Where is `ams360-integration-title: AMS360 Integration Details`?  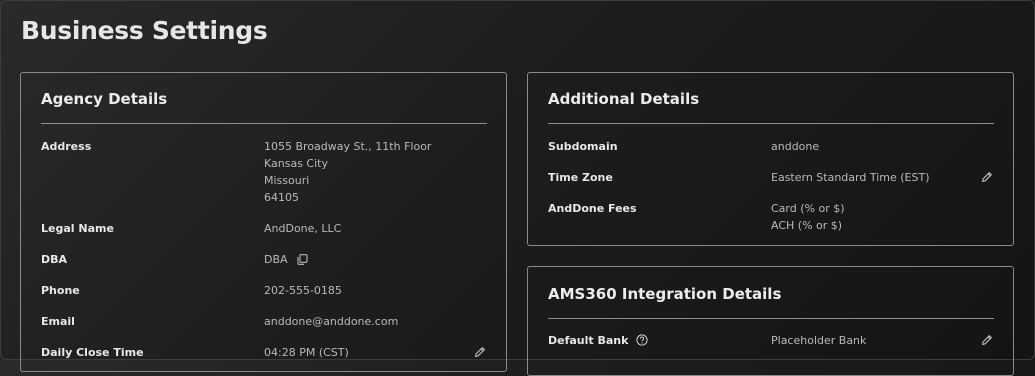 ams360-integration-title: AMS360 Integration Details is located at coordinates (665, 294).